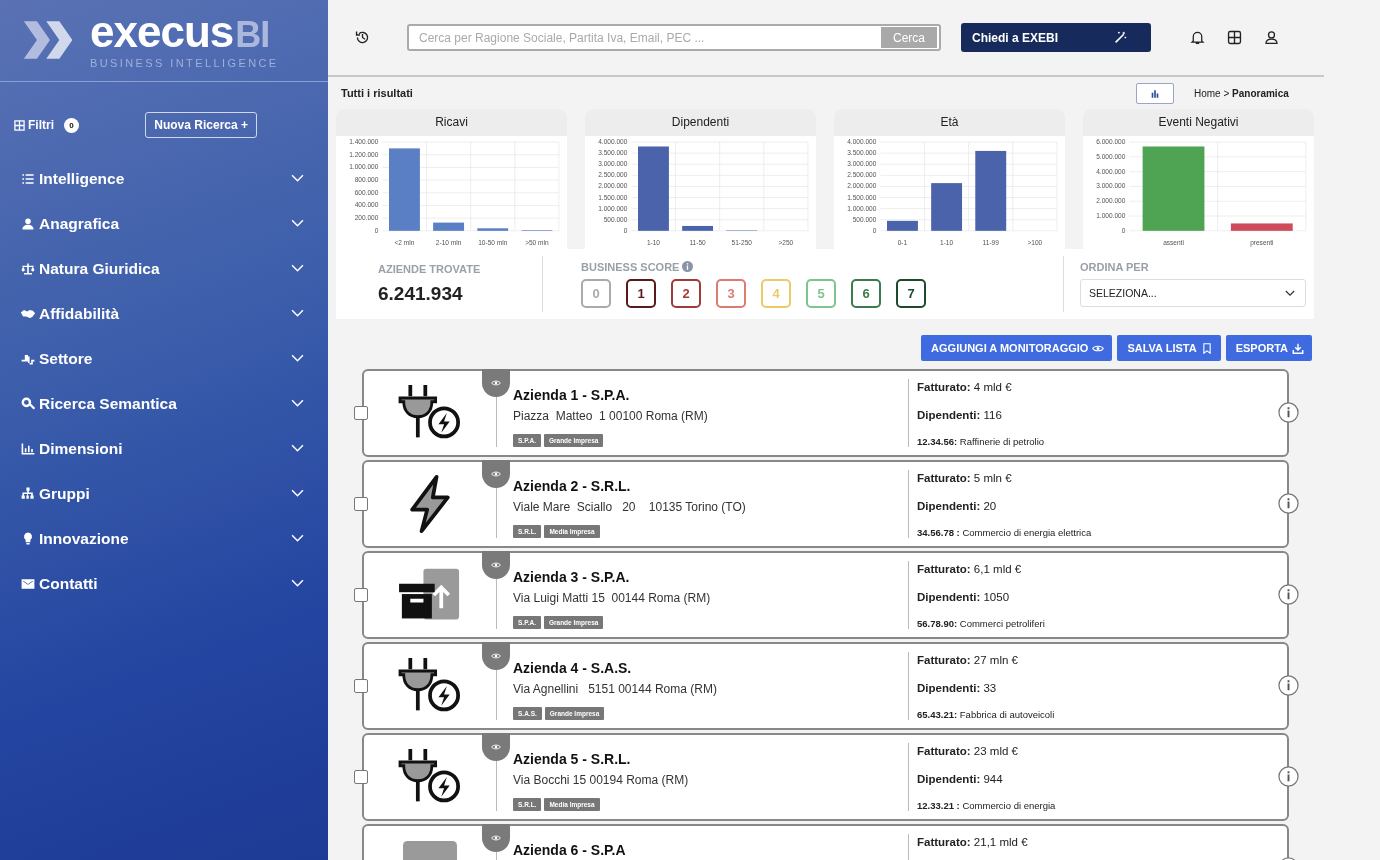  I want to click on action-button: SALVA LISTA, so click(1169, 348).